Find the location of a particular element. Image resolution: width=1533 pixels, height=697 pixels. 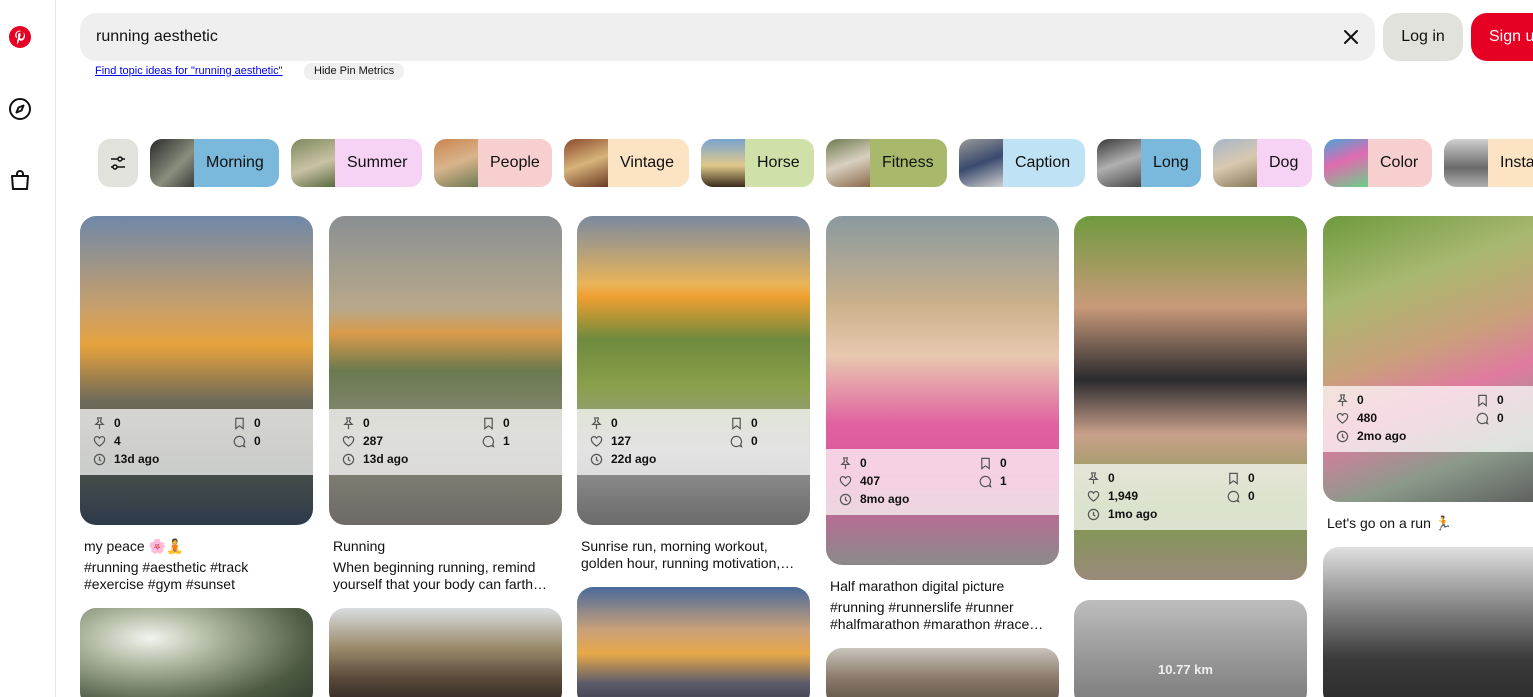

pin-metrics: 0 4 13d ago 0 0 is located at coordinates (196, 442).